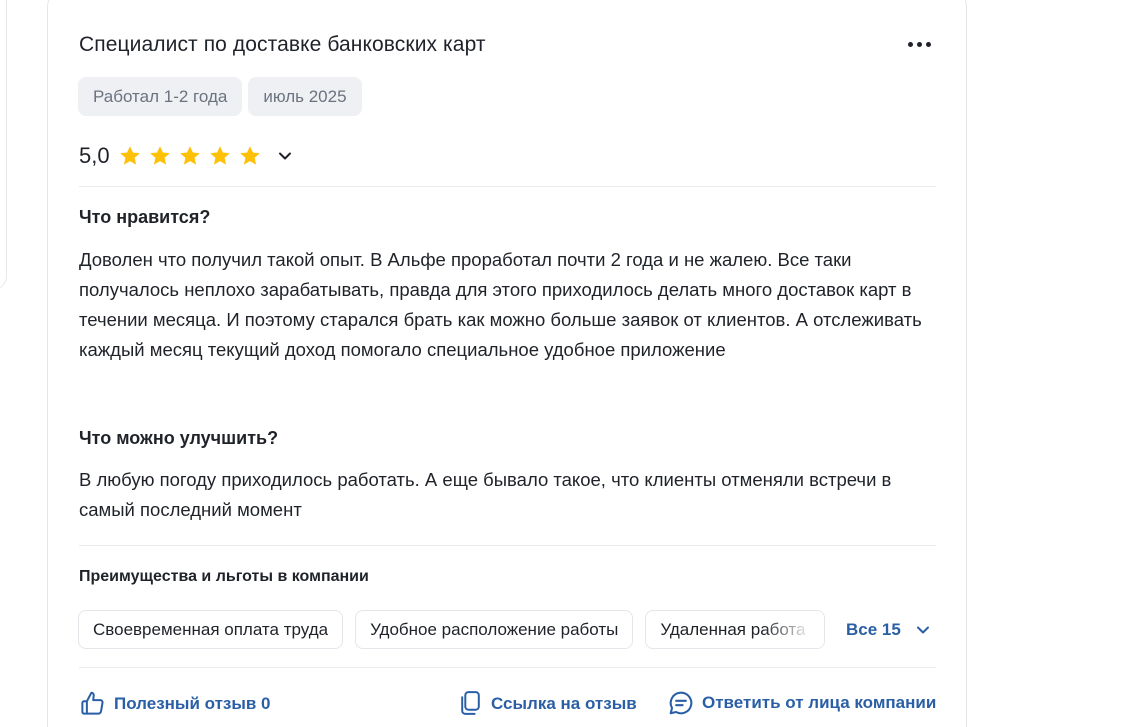 Image resolution: width=1139 pixels, height=727 pixels. I want to click on tag-date: июль 2025, so click(305, 96).